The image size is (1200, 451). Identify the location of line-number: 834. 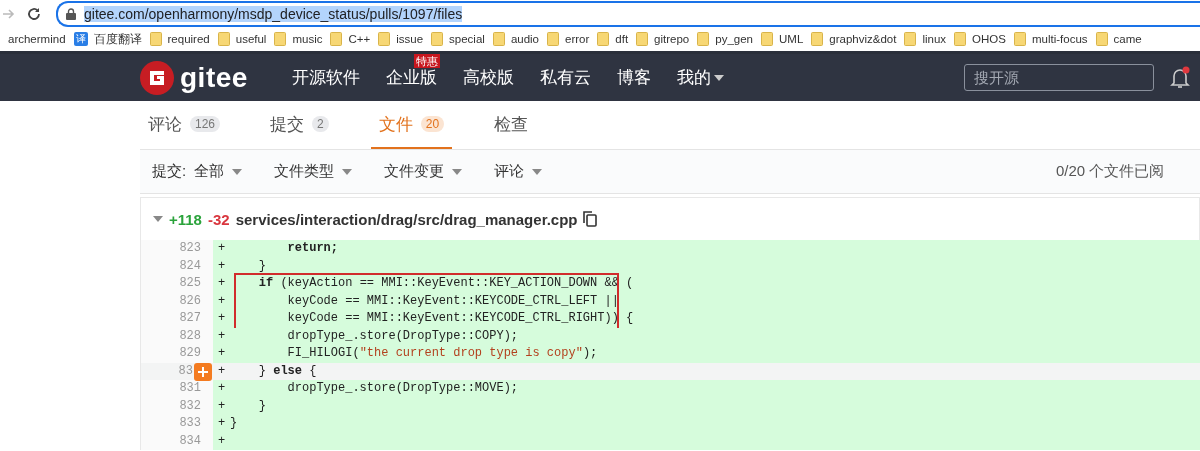
(190, 440).